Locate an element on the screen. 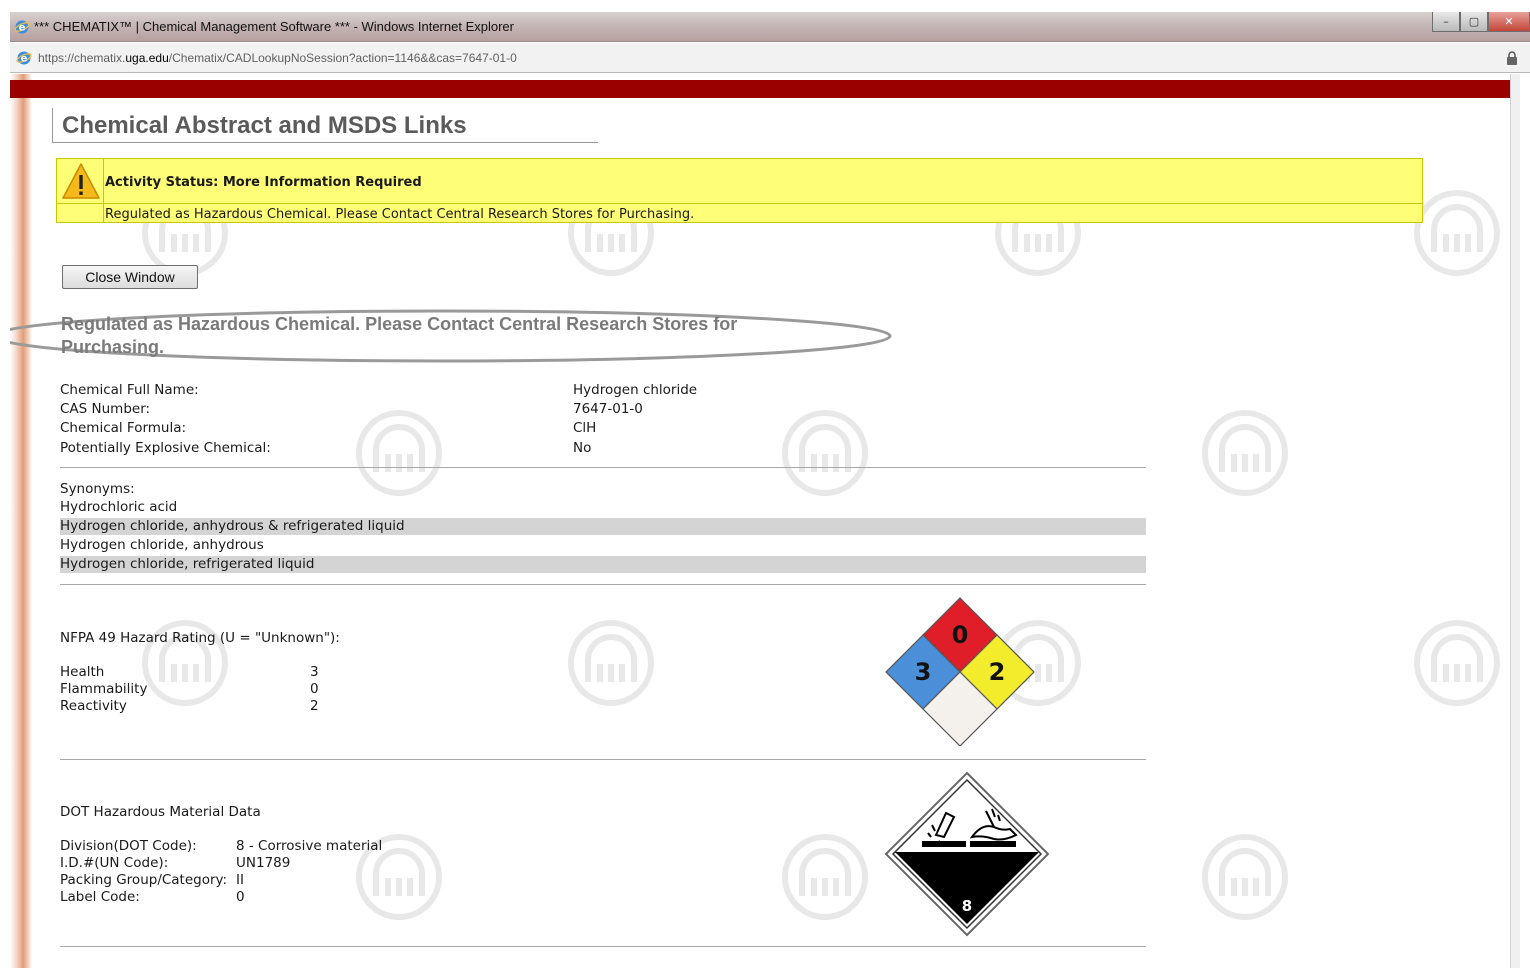 This screenshot has height=968, width=1530. minimize-button: – is located at coordinates (1446, 22).